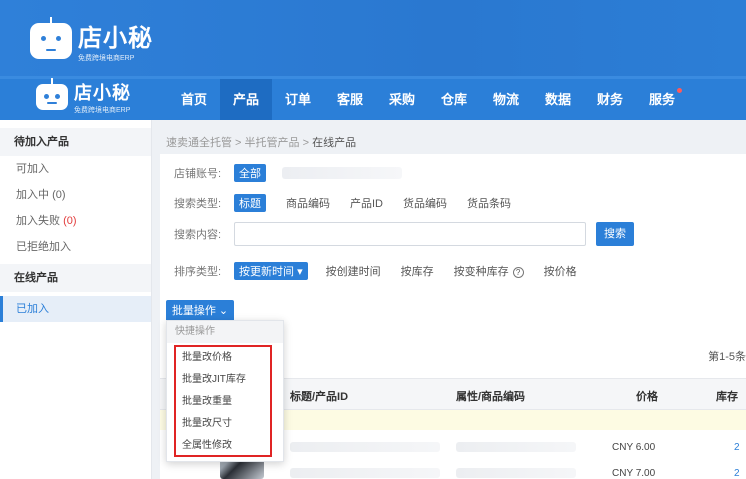 The width and height of the screenshot is (746, 479). Describe the element at coordinates (365, 447) in the screenshot. I see `blurred-title` at that location.